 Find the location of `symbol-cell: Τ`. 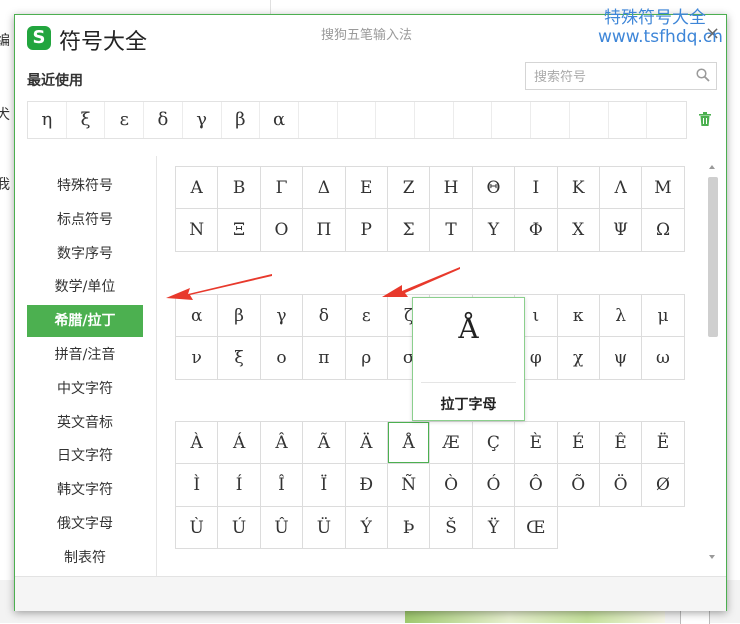

symbol-cell: Τ is located at coordinates (451, 230).